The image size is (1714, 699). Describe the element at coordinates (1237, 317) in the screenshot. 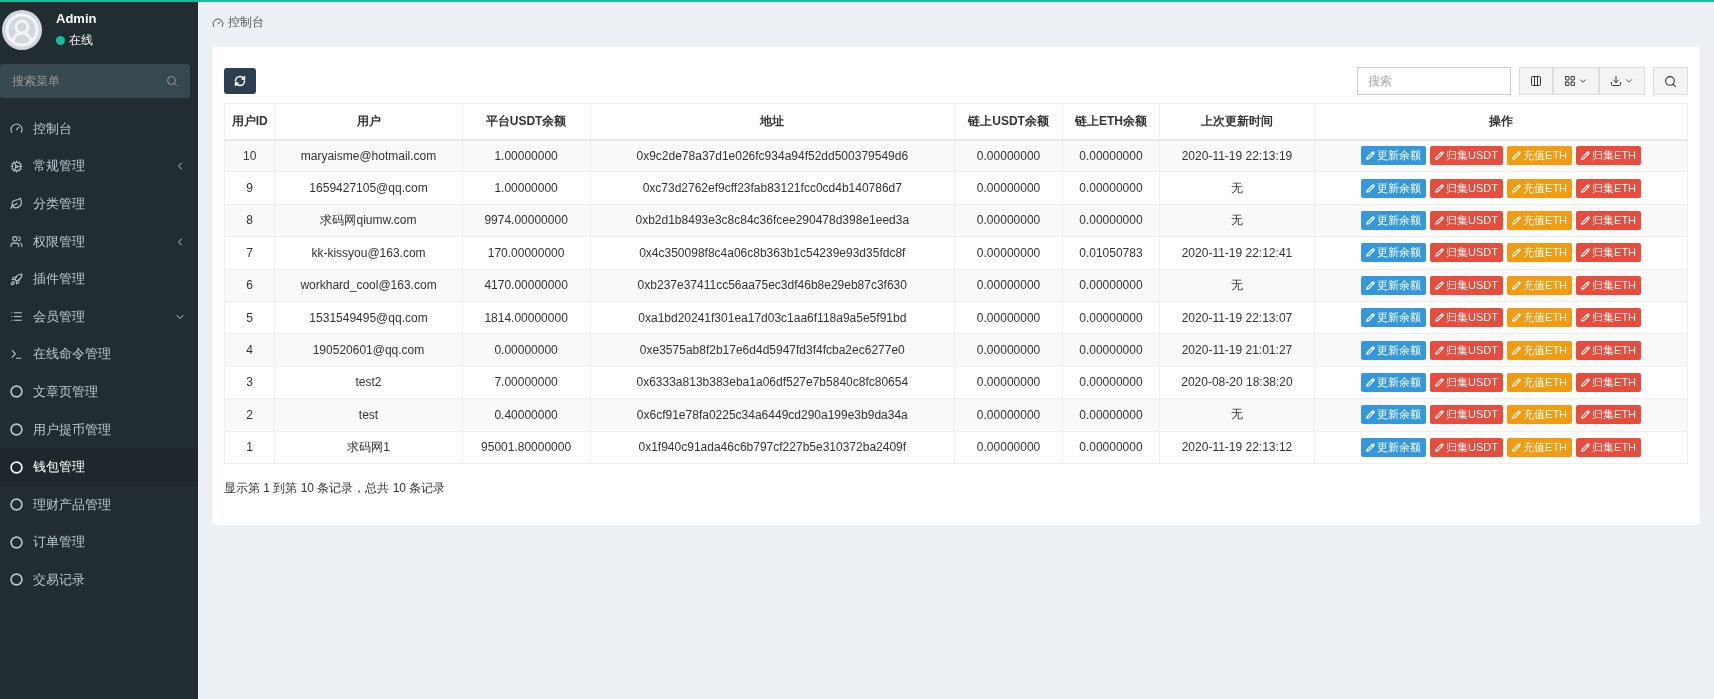

I see `table-cell: 2020-11-19 22:13:07` at that location.